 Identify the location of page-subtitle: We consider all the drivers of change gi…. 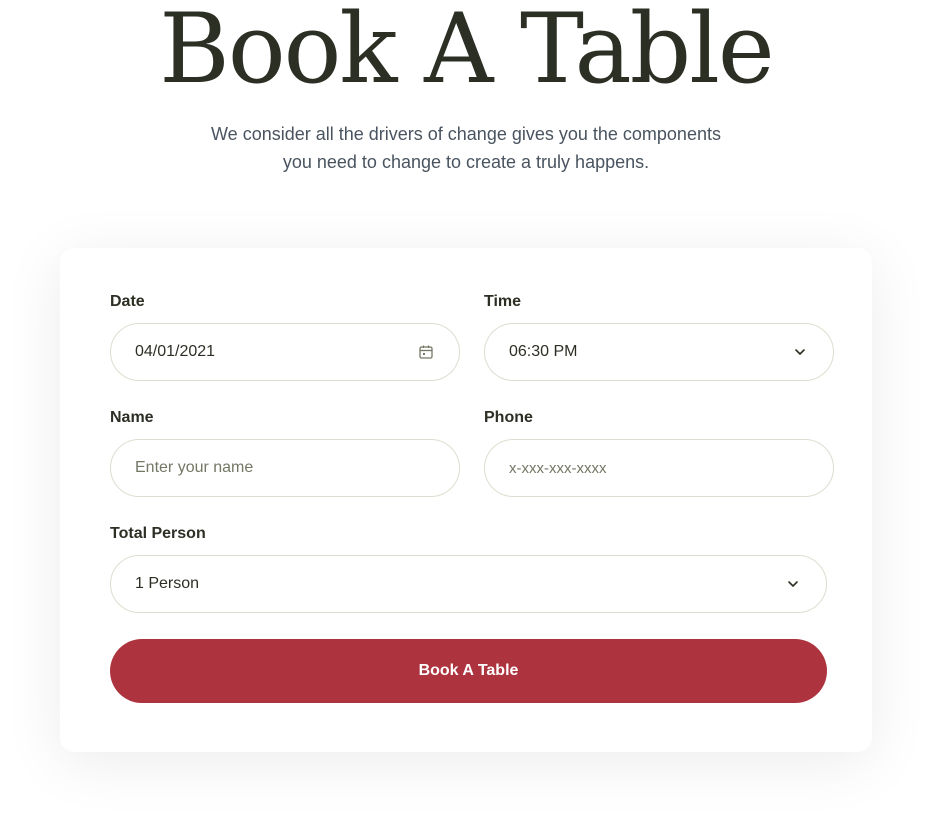
(466, 148).